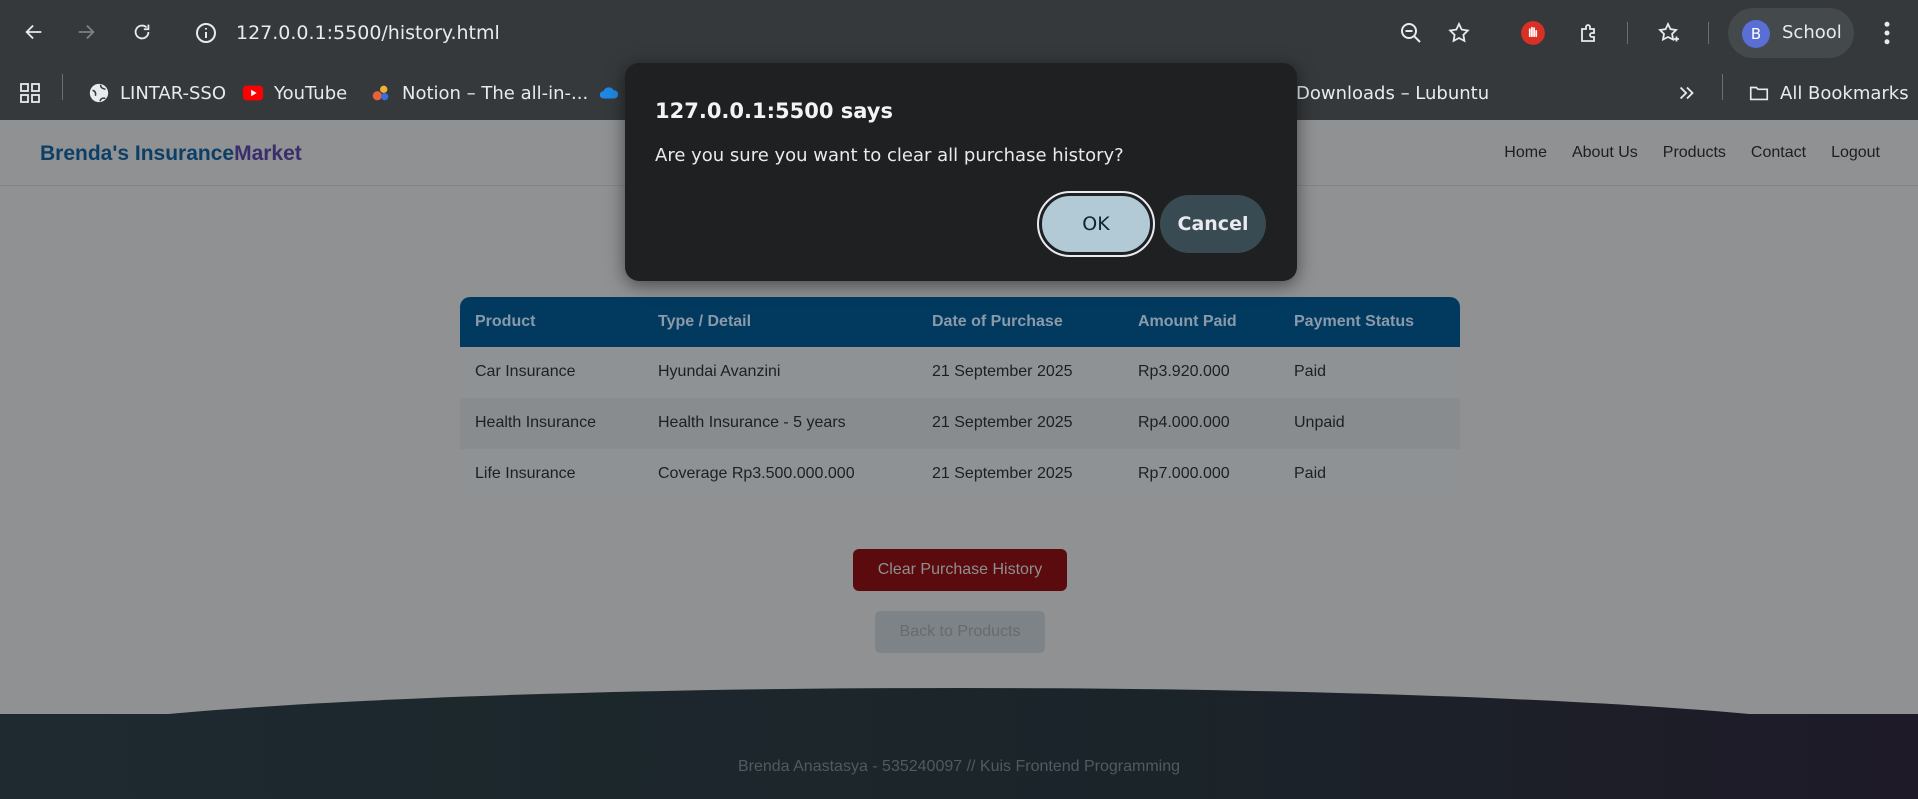  What do you see at coordinates (719, 371) in the screenshot?
I see `table-cell: Hyundai Avanzini` at bounding box center [719, 371].